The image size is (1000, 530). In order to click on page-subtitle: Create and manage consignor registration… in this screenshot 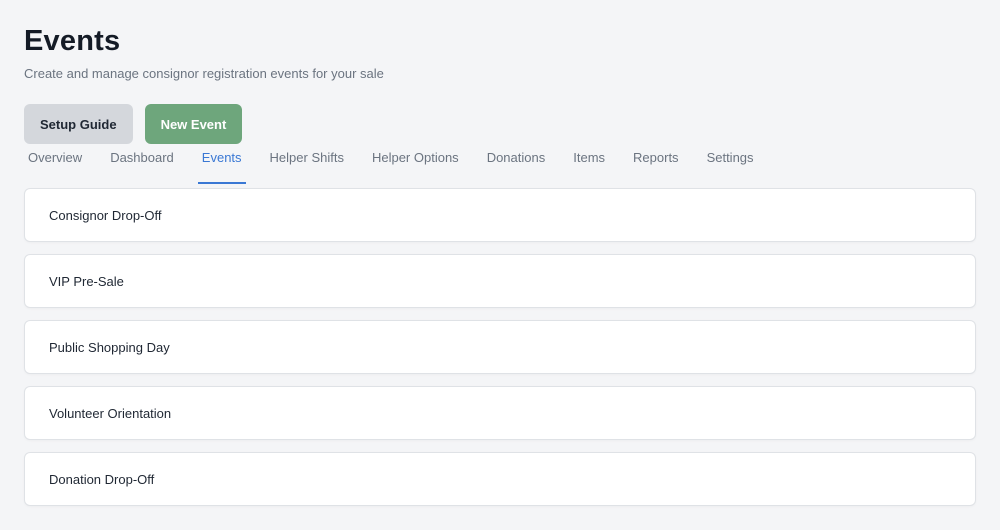, I will do `click(204, 73)`.